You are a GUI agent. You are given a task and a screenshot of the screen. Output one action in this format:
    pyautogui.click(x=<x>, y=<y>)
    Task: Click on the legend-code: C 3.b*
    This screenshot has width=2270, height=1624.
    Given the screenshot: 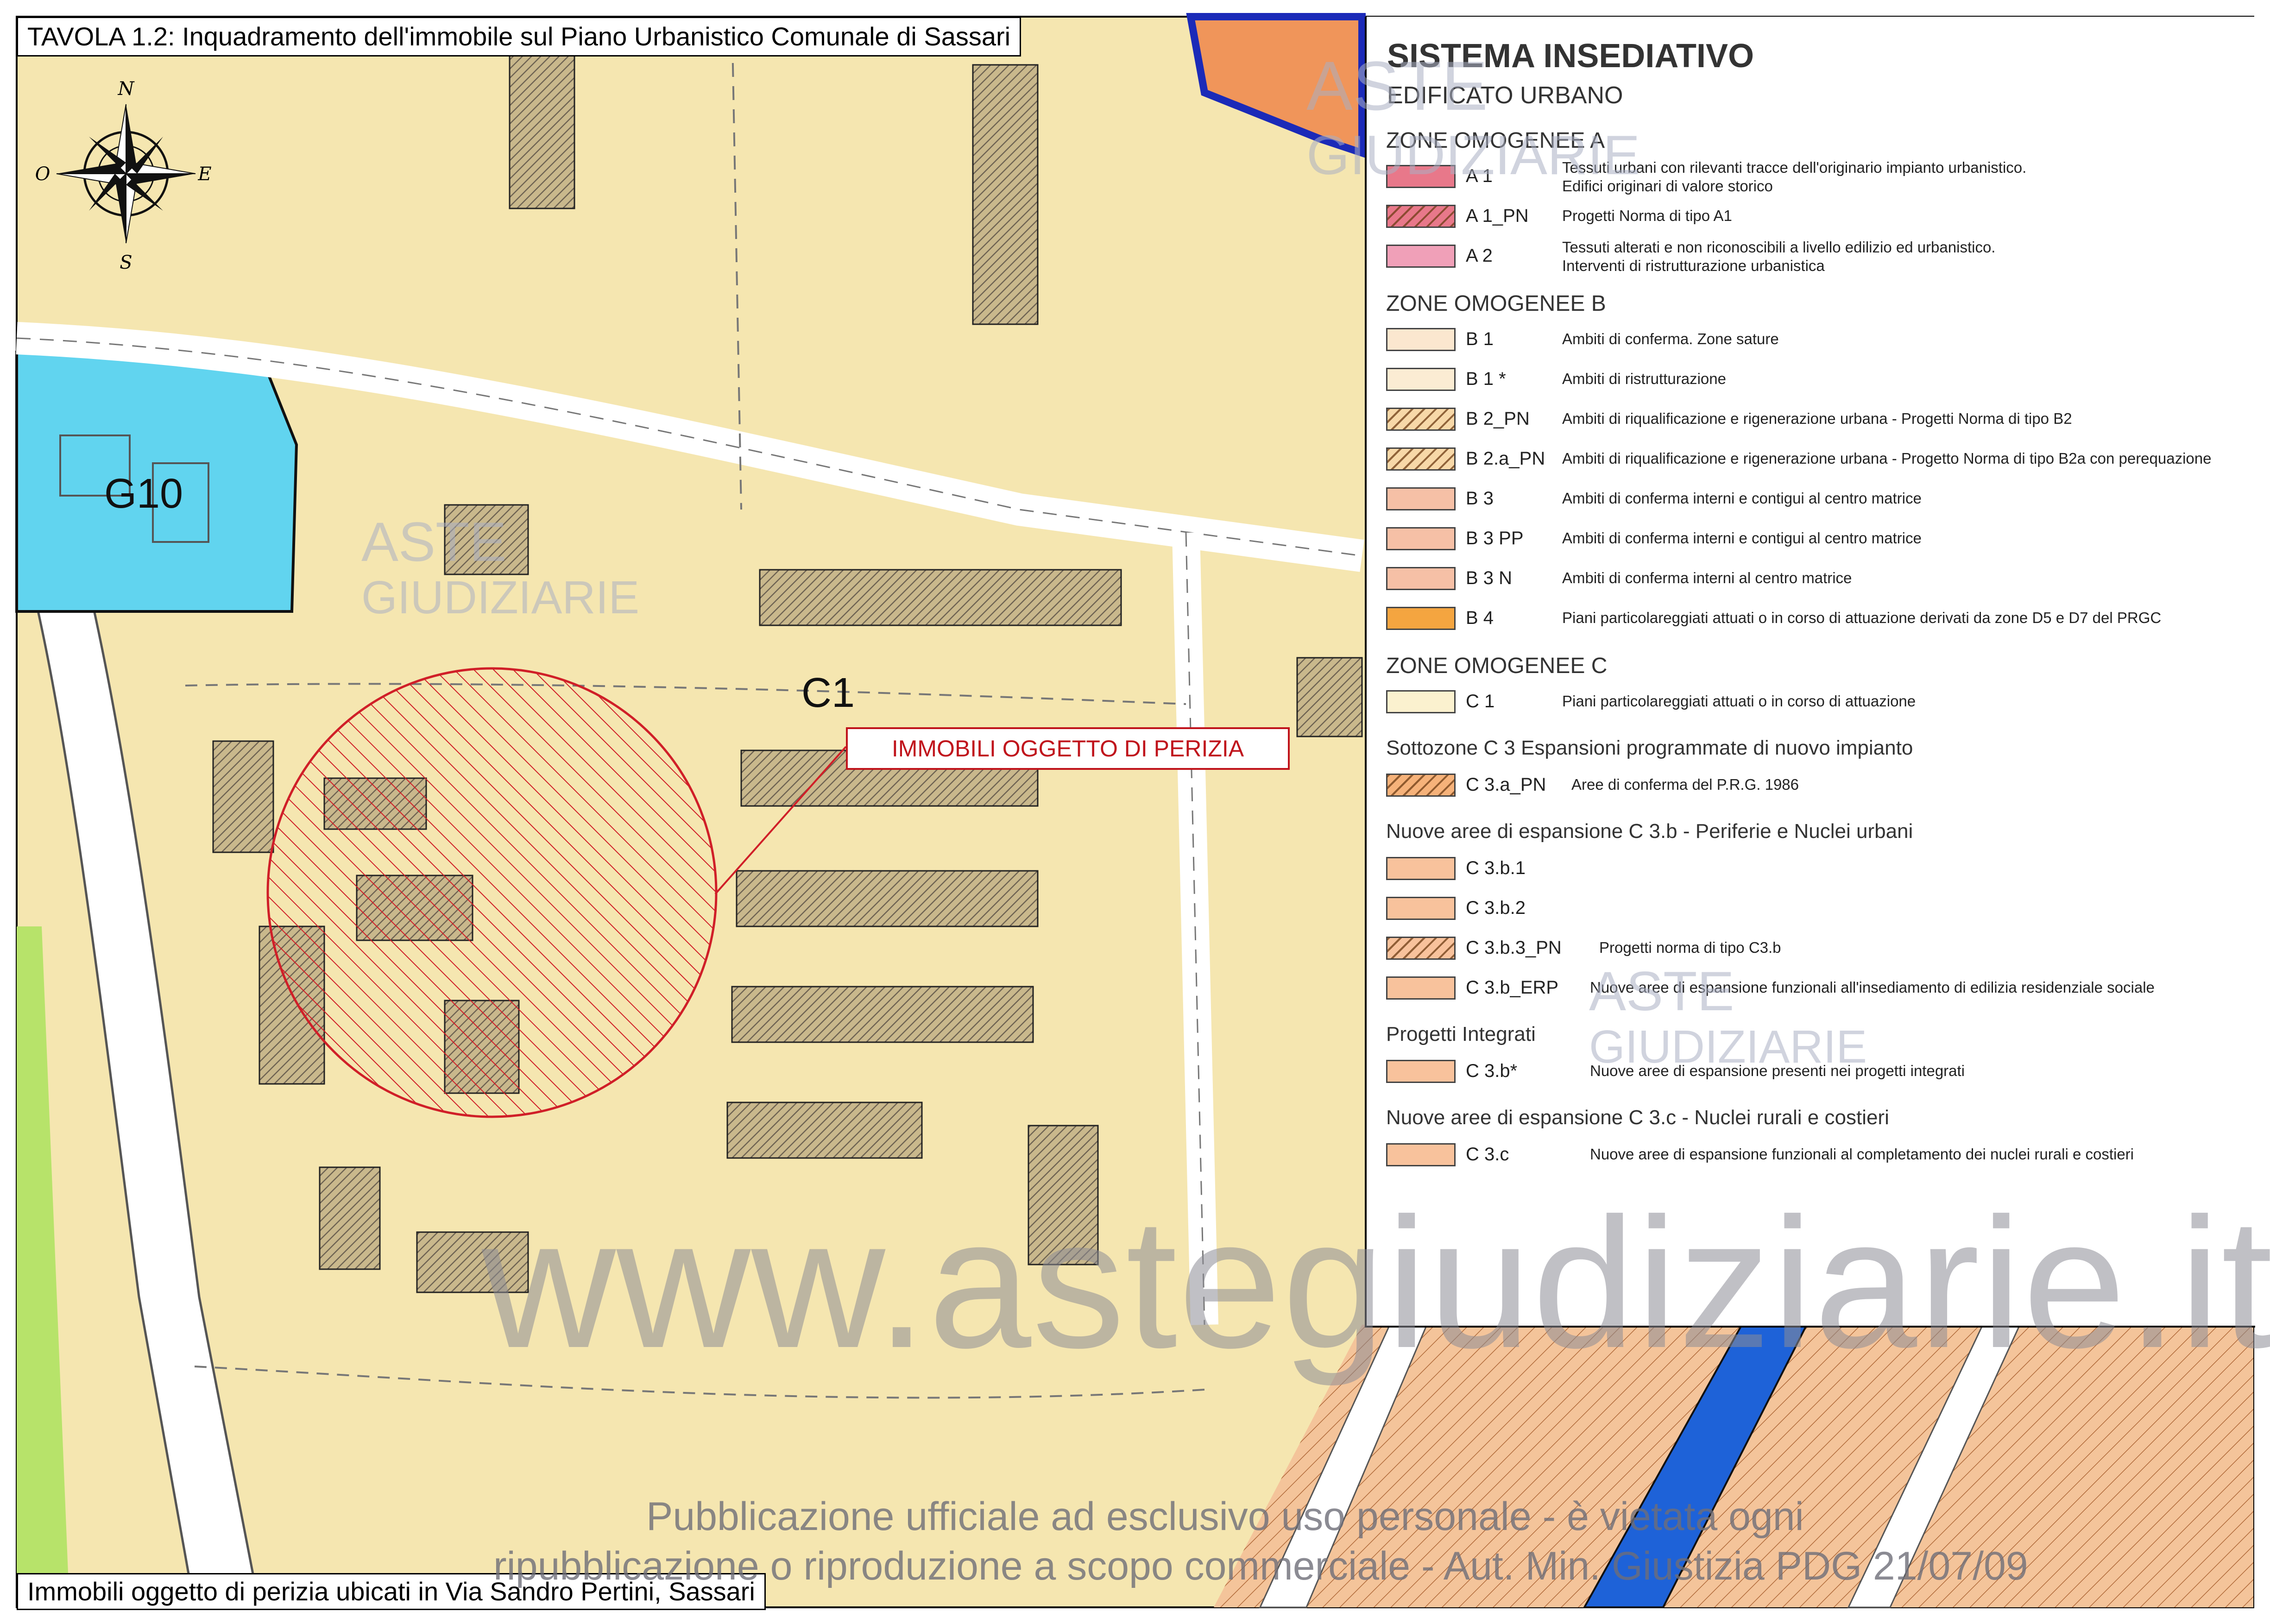 What is the action you would take?
    pyautogui.click(x=1492, y=1071)
    